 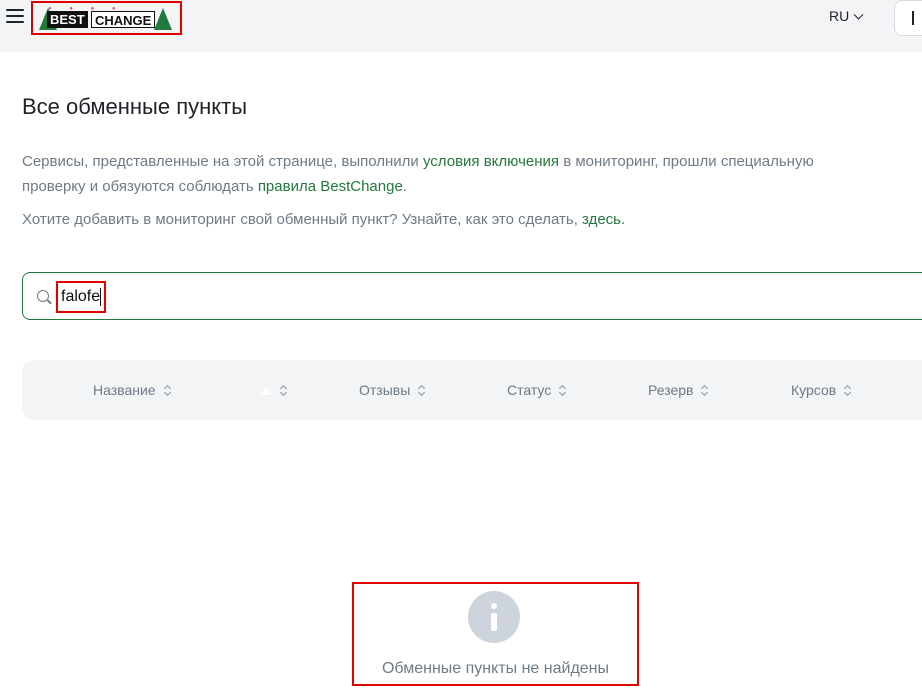 What do you see at coordinates (686, 161) in the screenshot?
I see `description-text: в мониторинг, прошли специальную` at bounding box center [686, 161].